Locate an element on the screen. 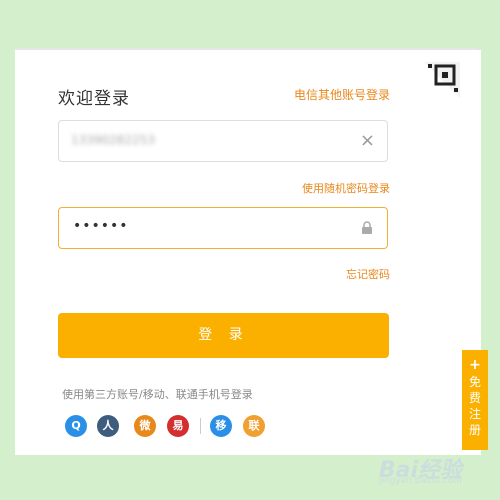 Image resolution: width=500 pixels, height=500 pixels. password-input: •••••• is located at coordinates (223, 228).